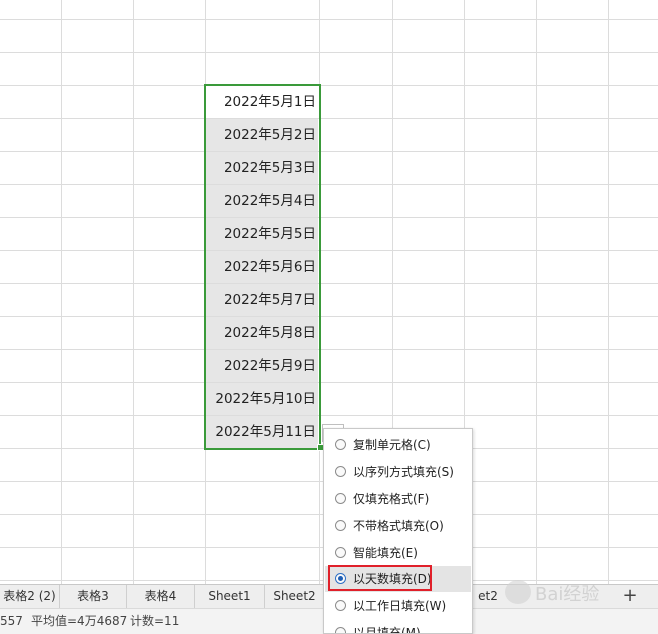  Describe the element at coordinates (30, 596) in the screenshot. I see `sheet-tab: 表格2 (2)` at that location.